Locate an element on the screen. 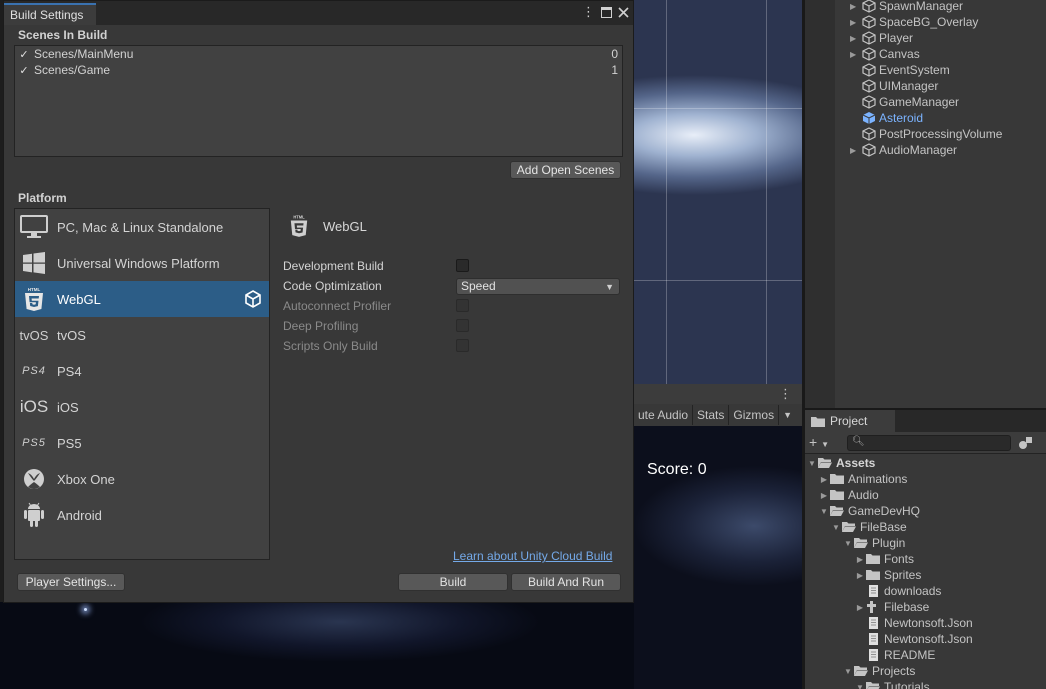  tab-project: Project is located at coordinates (850, 421).